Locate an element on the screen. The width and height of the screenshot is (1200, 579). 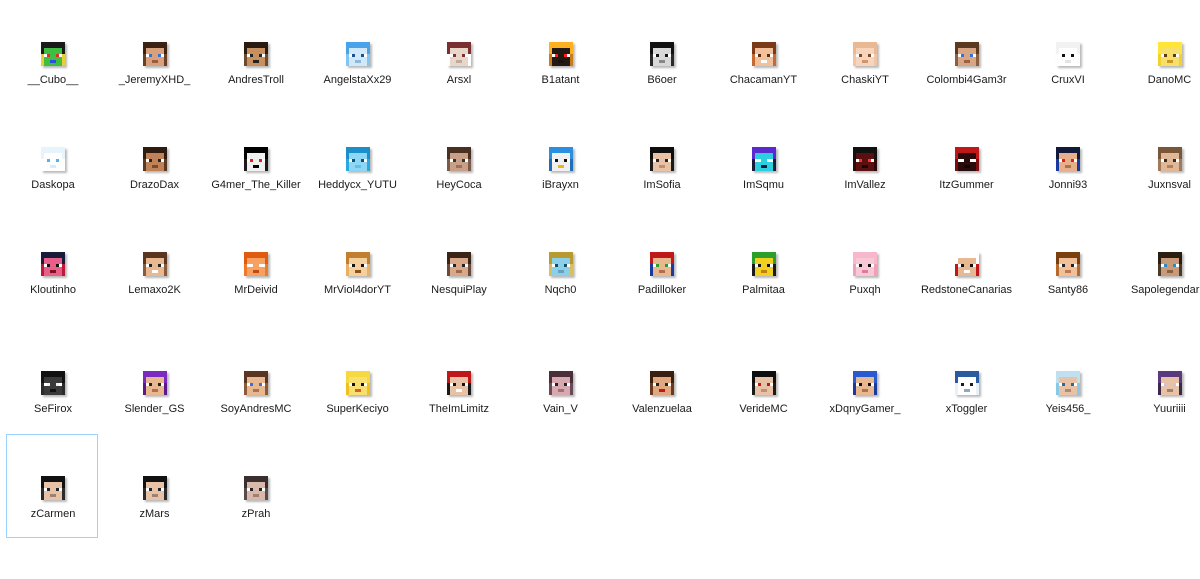
file-item: MrDeivid is located at coordinates (255, 303).